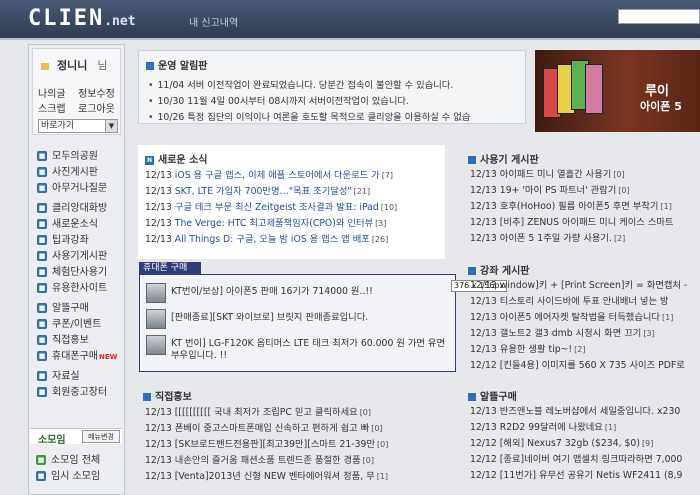  I want to click on list-item: 12/13 window]키 + [Print Screen]키 = 화면캡처 -, so click(585, 286).